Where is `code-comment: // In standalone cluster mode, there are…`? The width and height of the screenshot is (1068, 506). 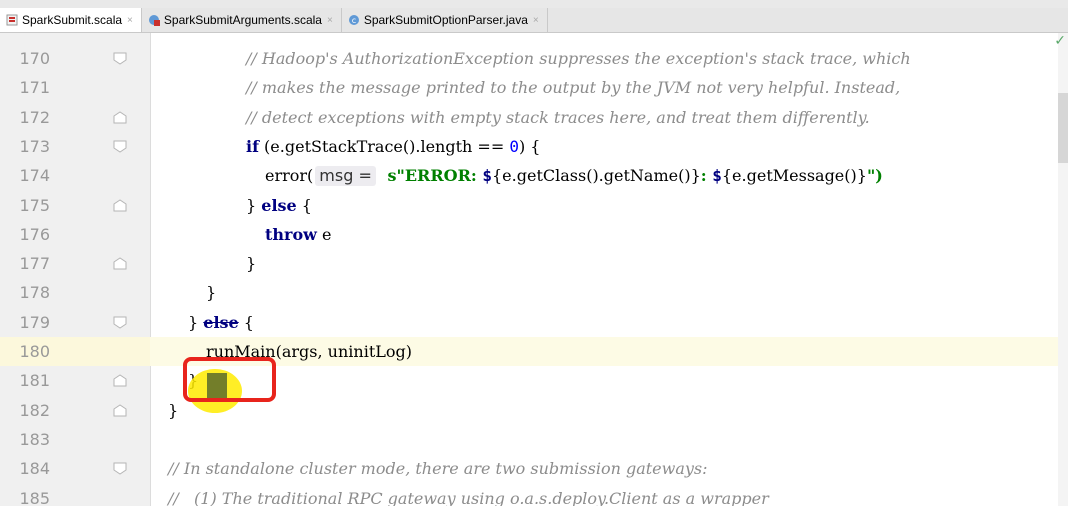
code-comment: // In standalone cluster mode, there are… is located at coordinates (438, 469).